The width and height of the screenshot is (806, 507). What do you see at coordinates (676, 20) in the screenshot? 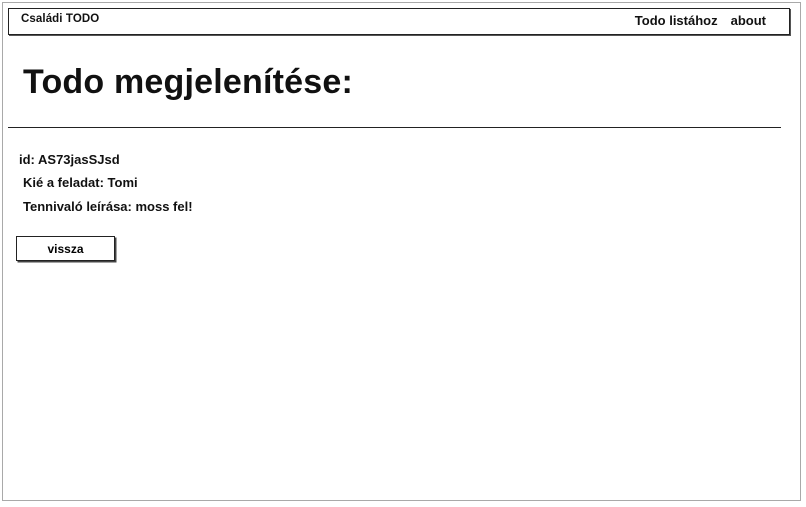
I see `nav-link-todo-list: Todo listához` at bounding box center [676, 20].